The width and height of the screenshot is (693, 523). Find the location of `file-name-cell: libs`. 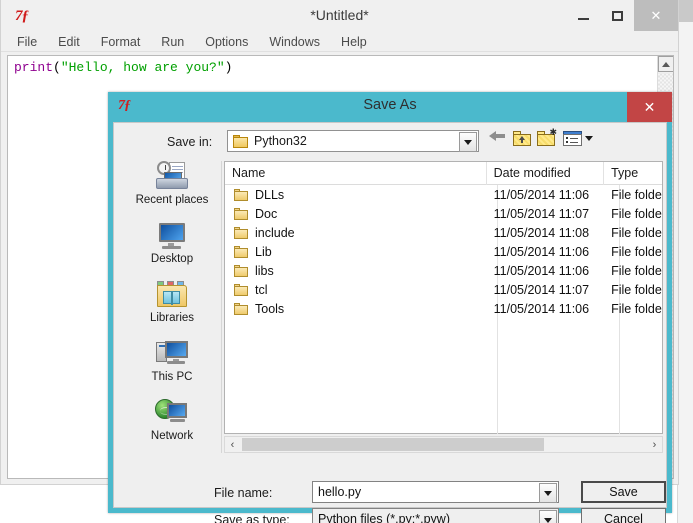

file-name-cell: libs is located at coordinates (356, 271).